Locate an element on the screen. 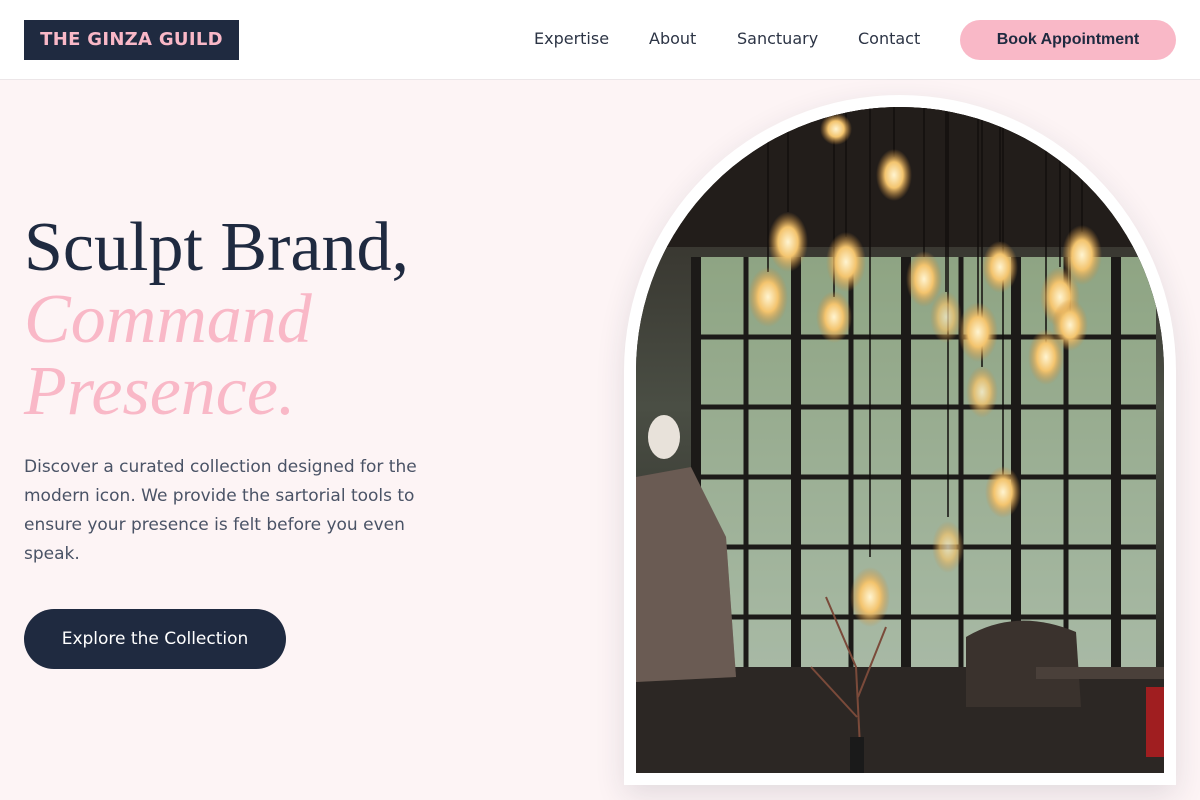 The image size is (1200, 800). nav-link-expertise: Expertise is located at coordinates (571, 39).